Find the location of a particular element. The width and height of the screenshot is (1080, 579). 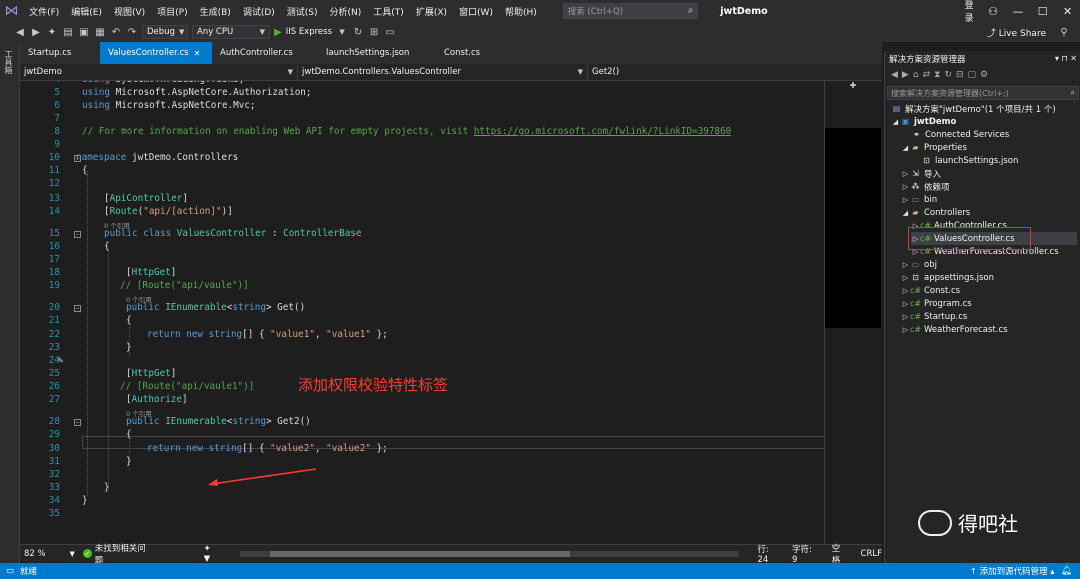

tab-valuescontroller: ValuesController.cs ✕ is located at coordinates (156, 53).